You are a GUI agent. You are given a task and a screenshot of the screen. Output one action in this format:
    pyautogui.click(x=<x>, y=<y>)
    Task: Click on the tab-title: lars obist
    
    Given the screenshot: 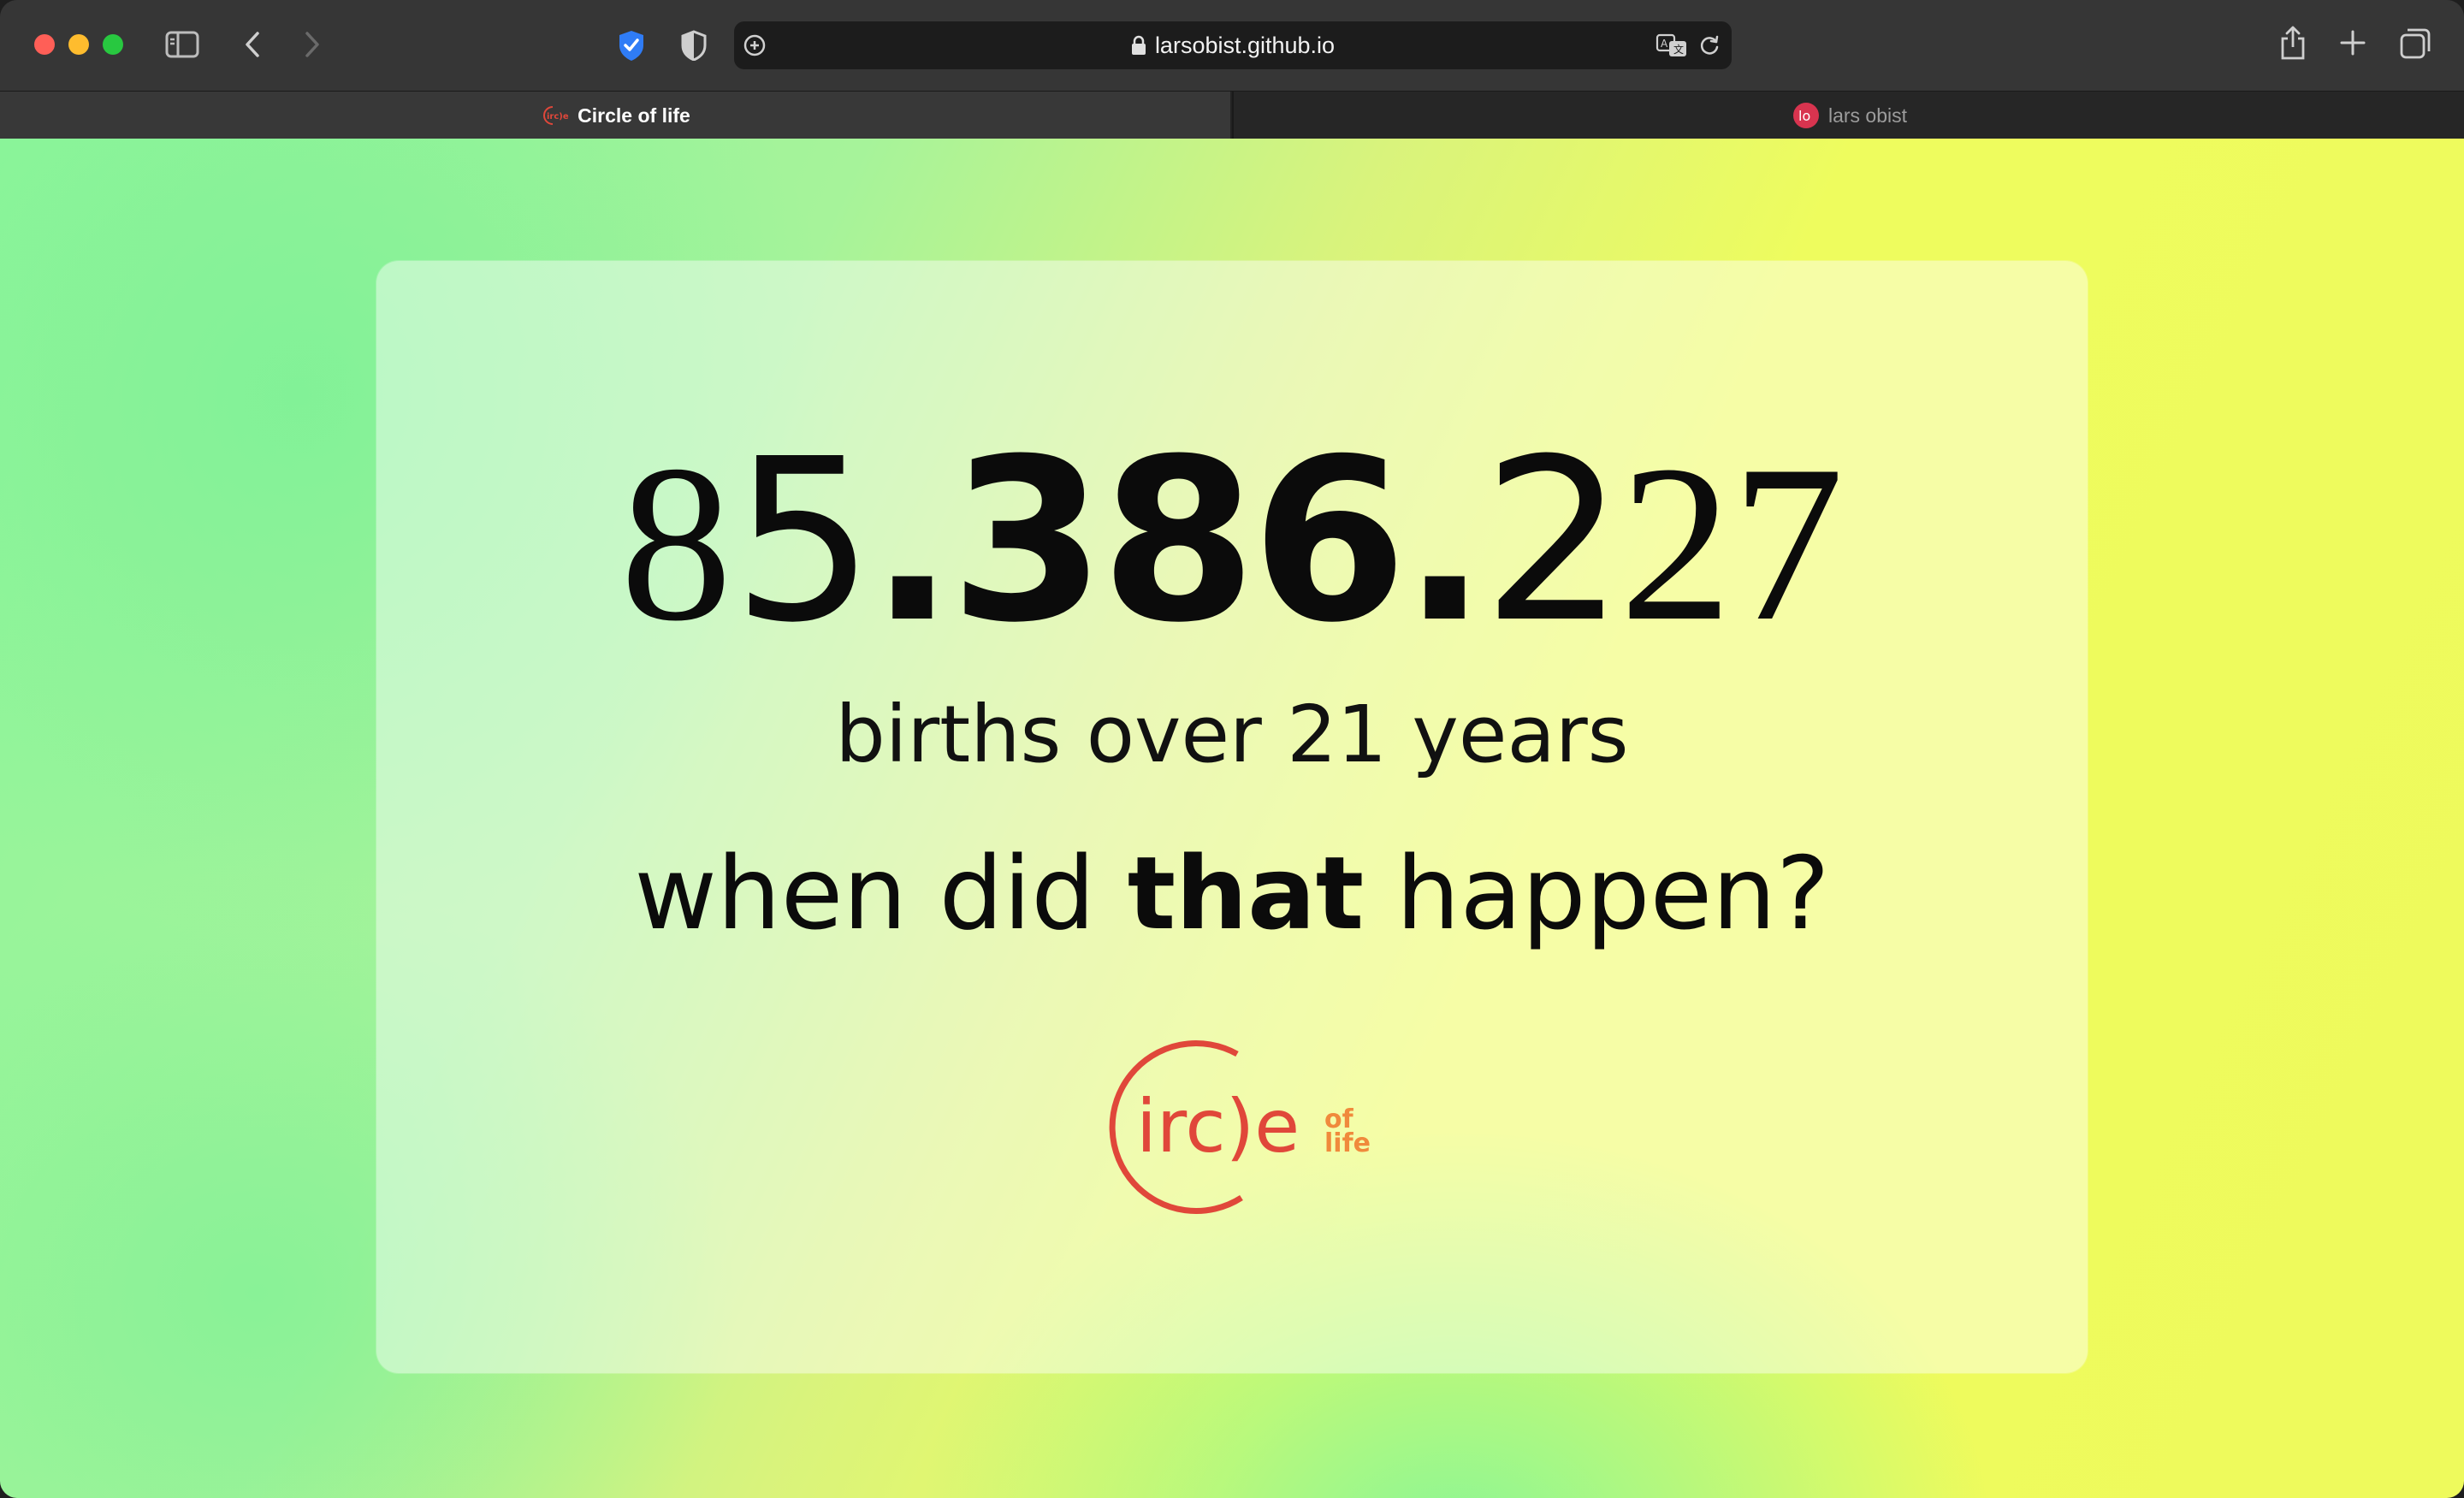 What is the action you would take?
    pyautogui.click(x=1867, y=115)
    